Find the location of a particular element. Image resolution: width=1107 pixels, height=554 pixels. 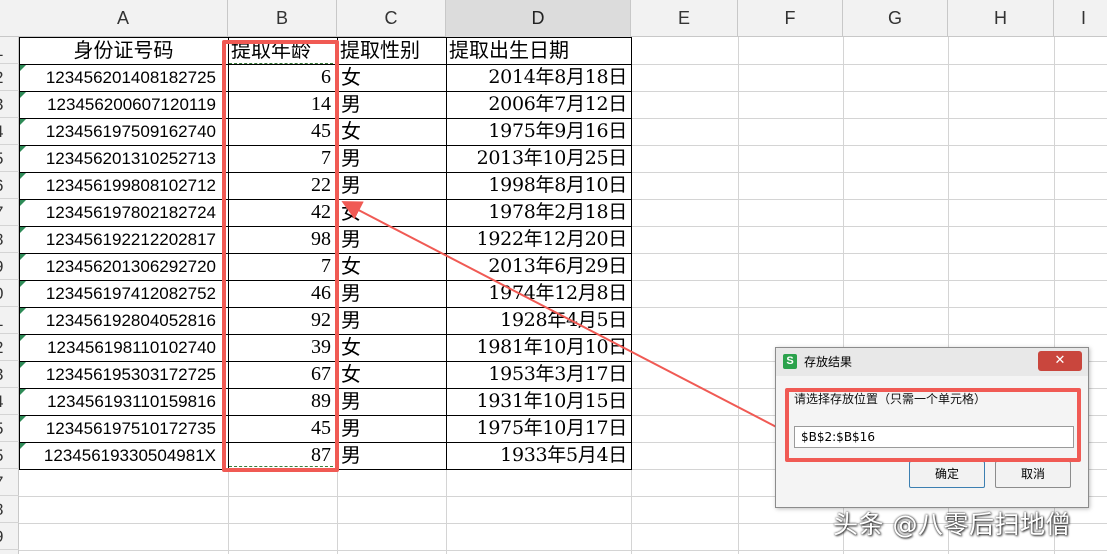

dialog-title-bar: S 存放结果 ✕ is located at coordinates (932, 362).